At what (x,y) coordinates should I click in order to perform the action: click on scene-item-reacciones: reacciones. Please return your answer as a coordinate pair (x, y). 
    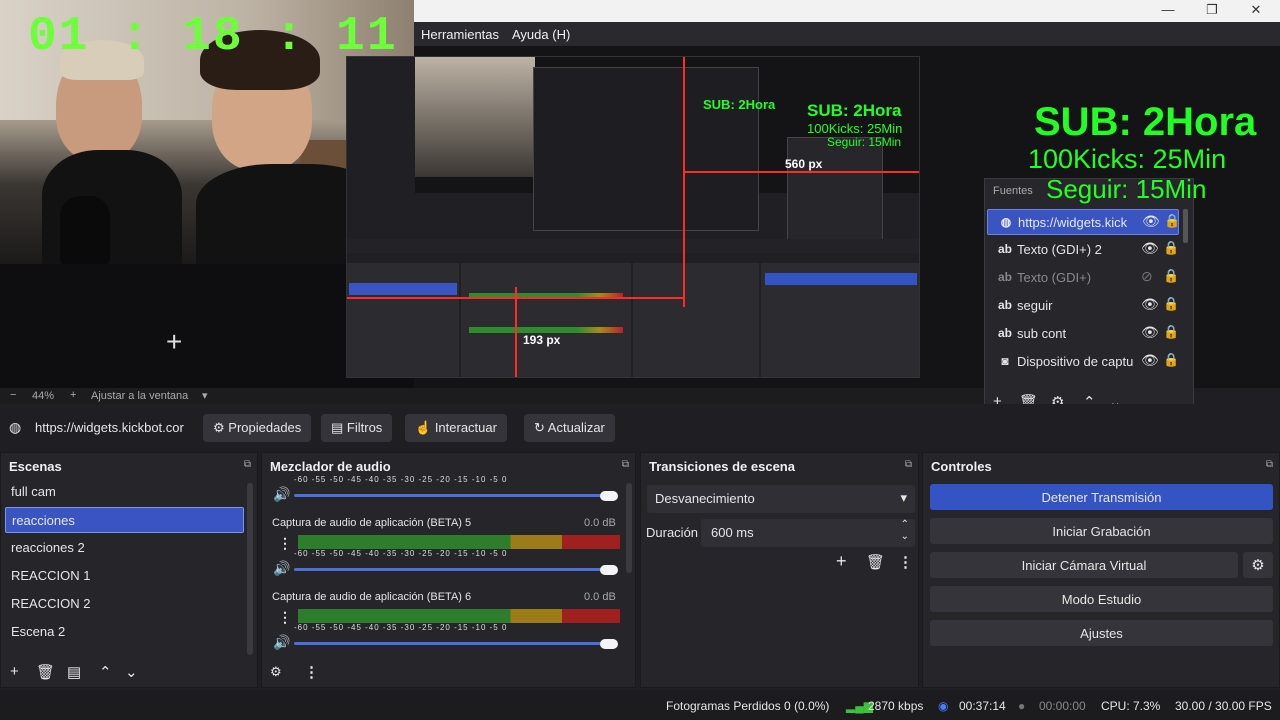
    Looking at the image, I should click on (124, 520).